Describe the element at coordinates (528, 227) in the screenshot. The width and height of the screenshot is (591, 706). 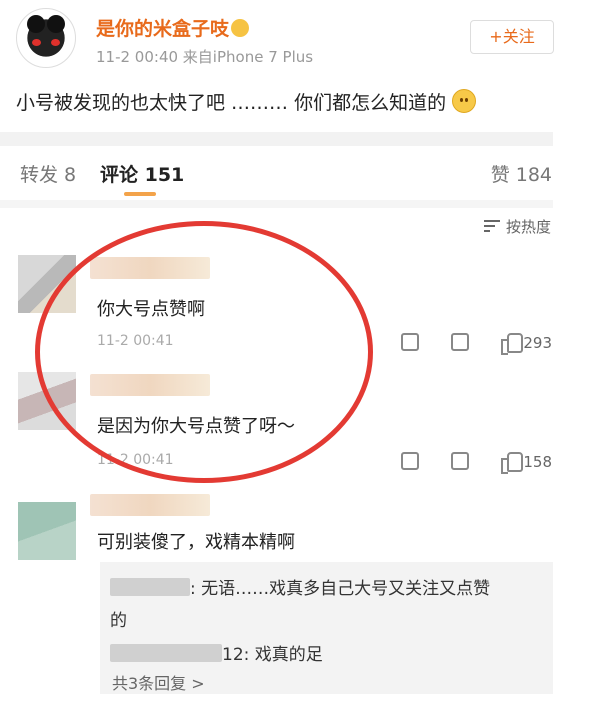
I see `sort-label: 按热度` at that location.